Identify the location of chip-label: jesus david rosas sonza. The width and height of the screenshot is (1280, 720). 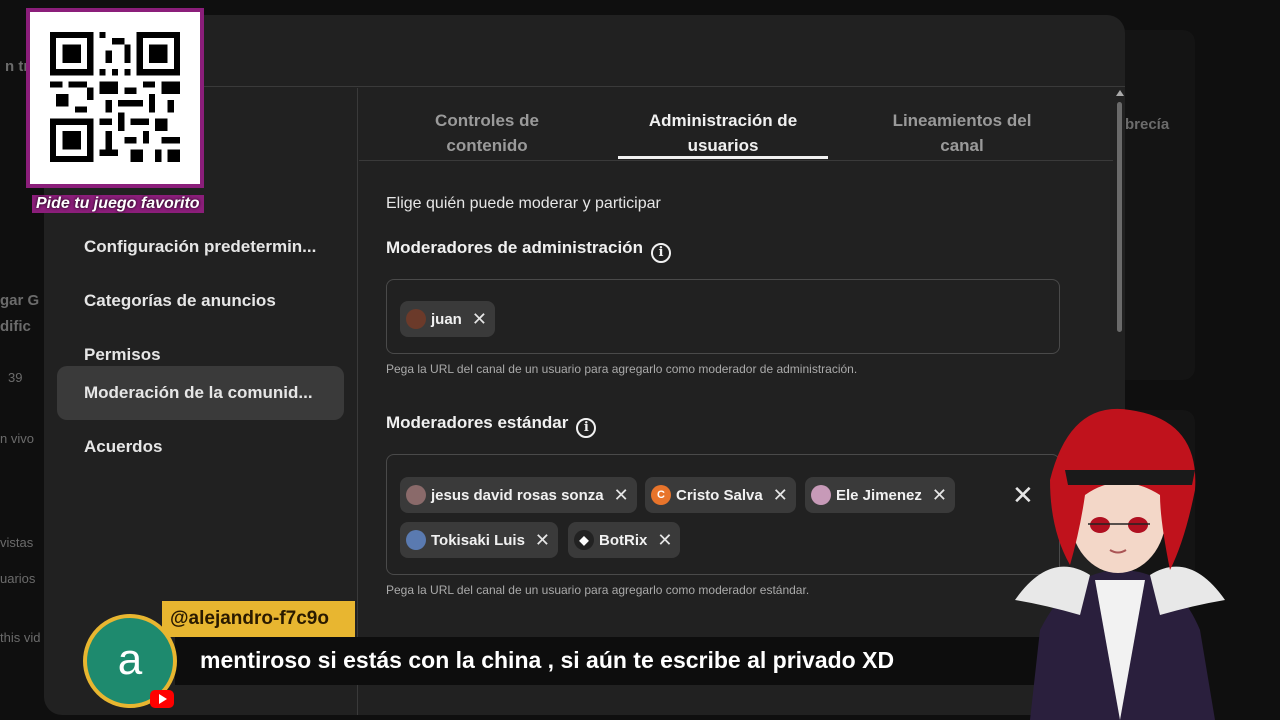
(517, 495).